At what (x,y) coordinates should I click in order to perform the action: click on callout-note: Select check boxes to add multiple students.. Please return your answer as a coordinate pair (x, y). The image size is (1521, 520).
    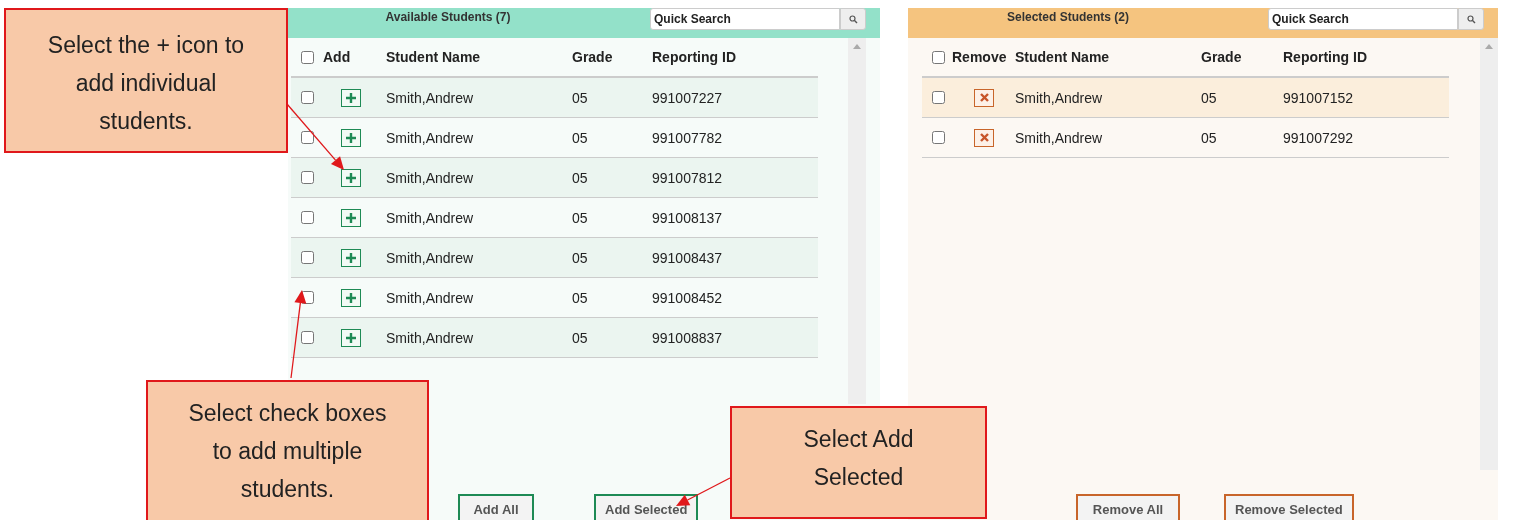
    Looking at the image, I should click on (287, 450).